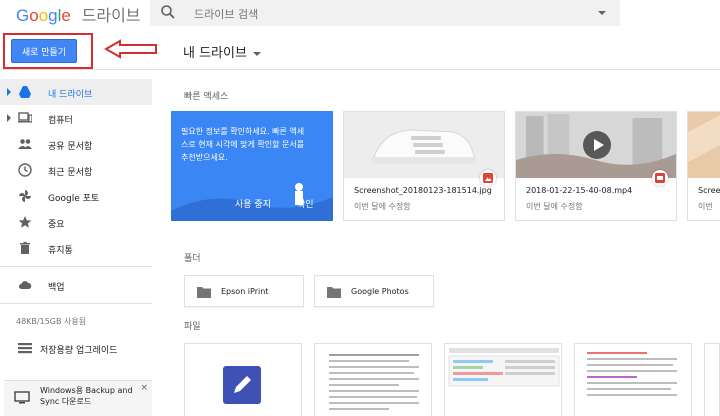 The width and height of the screenshot is (720, 416). What do you see at coordinates (70, 95) in the screenshot?
I see `sidebar-item-label: 내 드라이브` at bounding box center [70, 95].